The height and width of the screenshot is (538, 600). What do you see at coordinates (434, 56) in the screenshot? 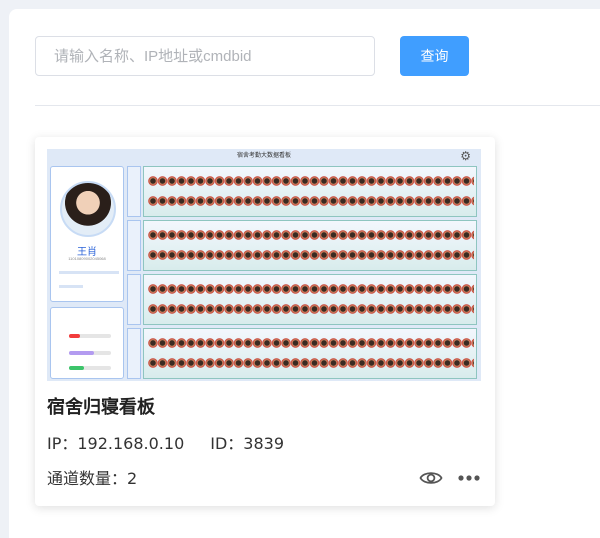
I see `query-button: 查询` at bounding box center [434, 56].